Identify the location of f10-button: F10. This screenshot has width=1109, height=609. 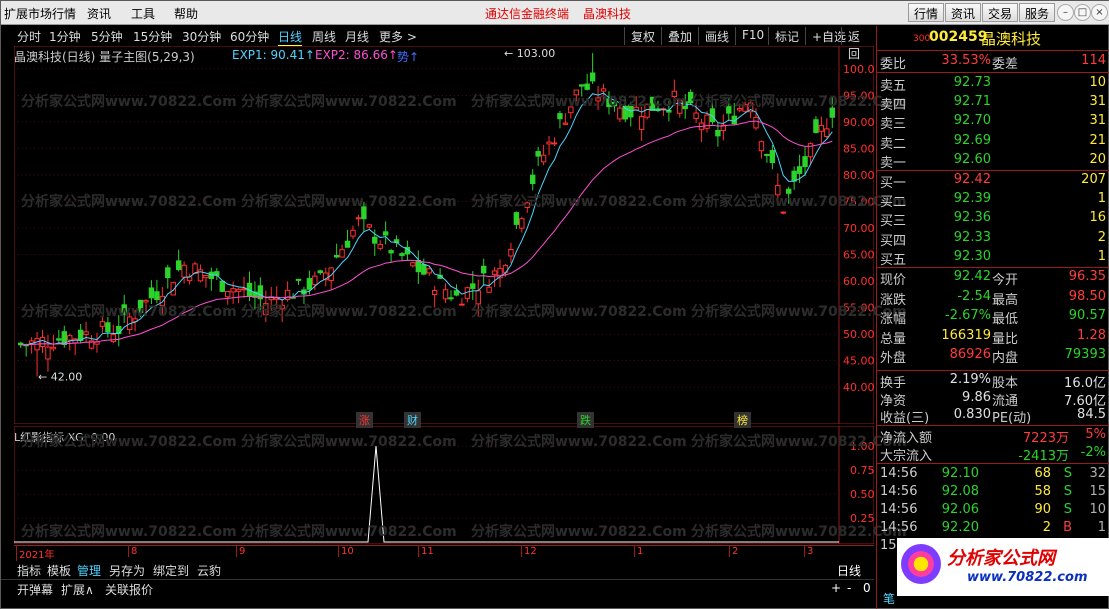
(752, 36).